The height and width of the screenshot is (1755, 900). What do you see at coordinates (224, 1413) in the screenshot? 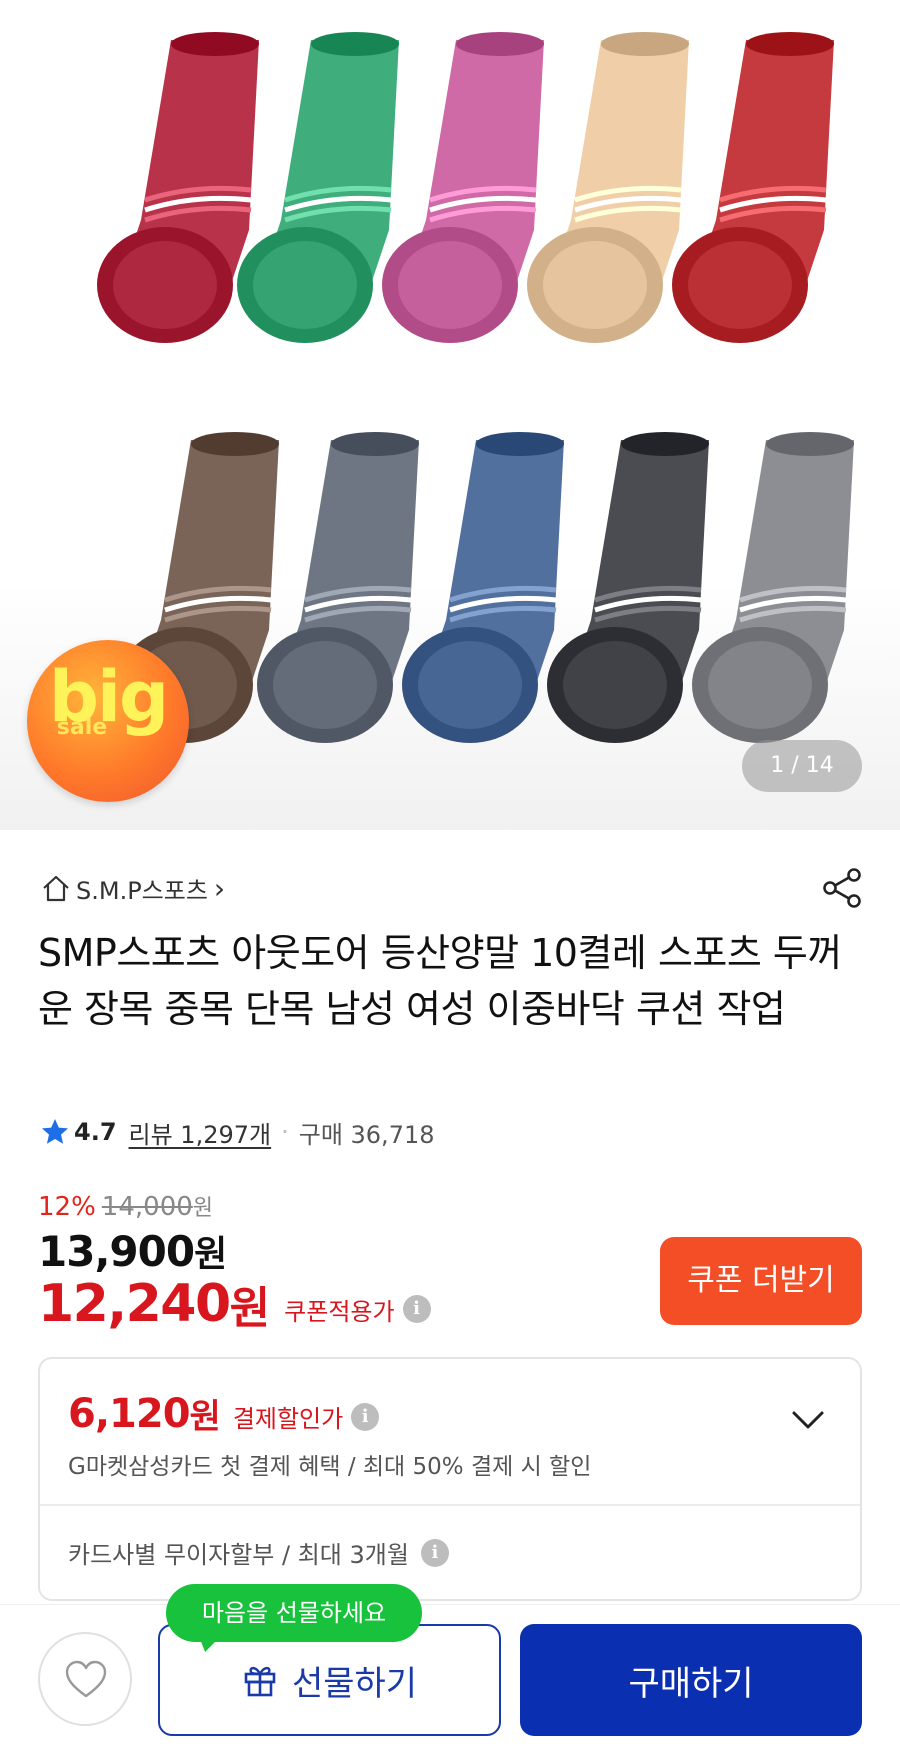
I see `card-discount-price: 6,120 원 결제할인가 i` at bounding box center [224, 1413].